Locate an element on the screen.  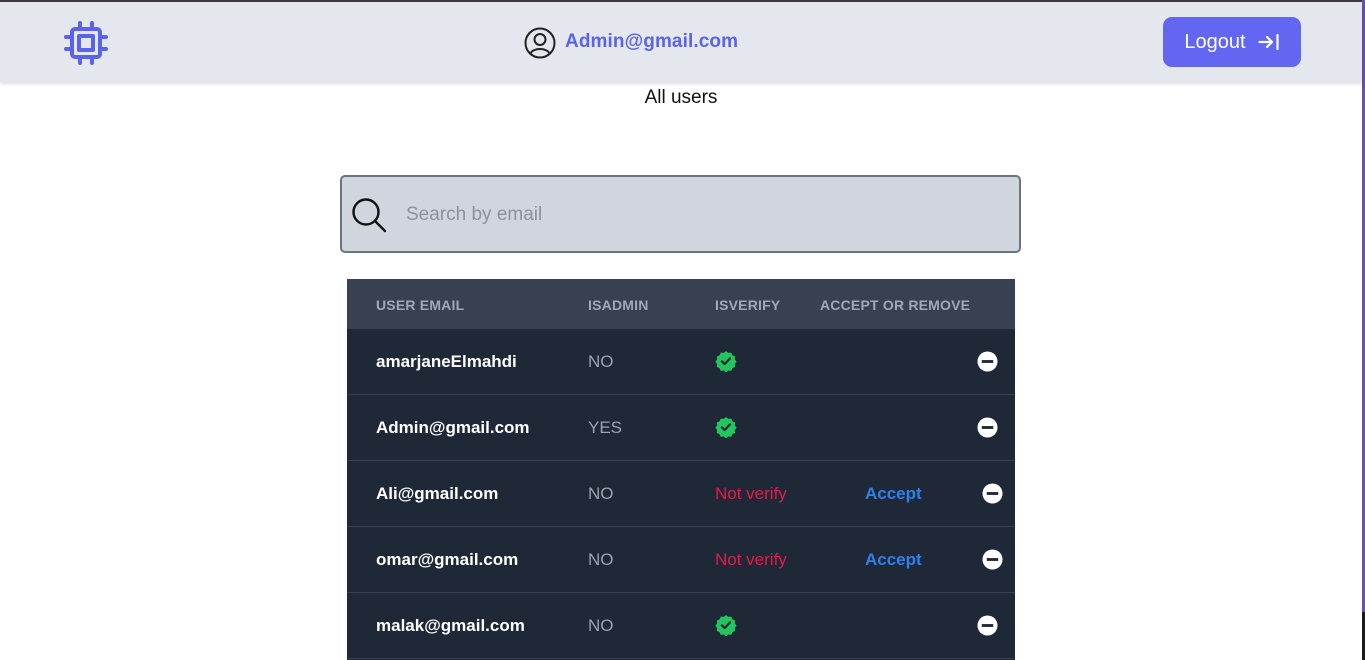
column-header-isadmin: ISADMIN is located at coordinates (618, 305).